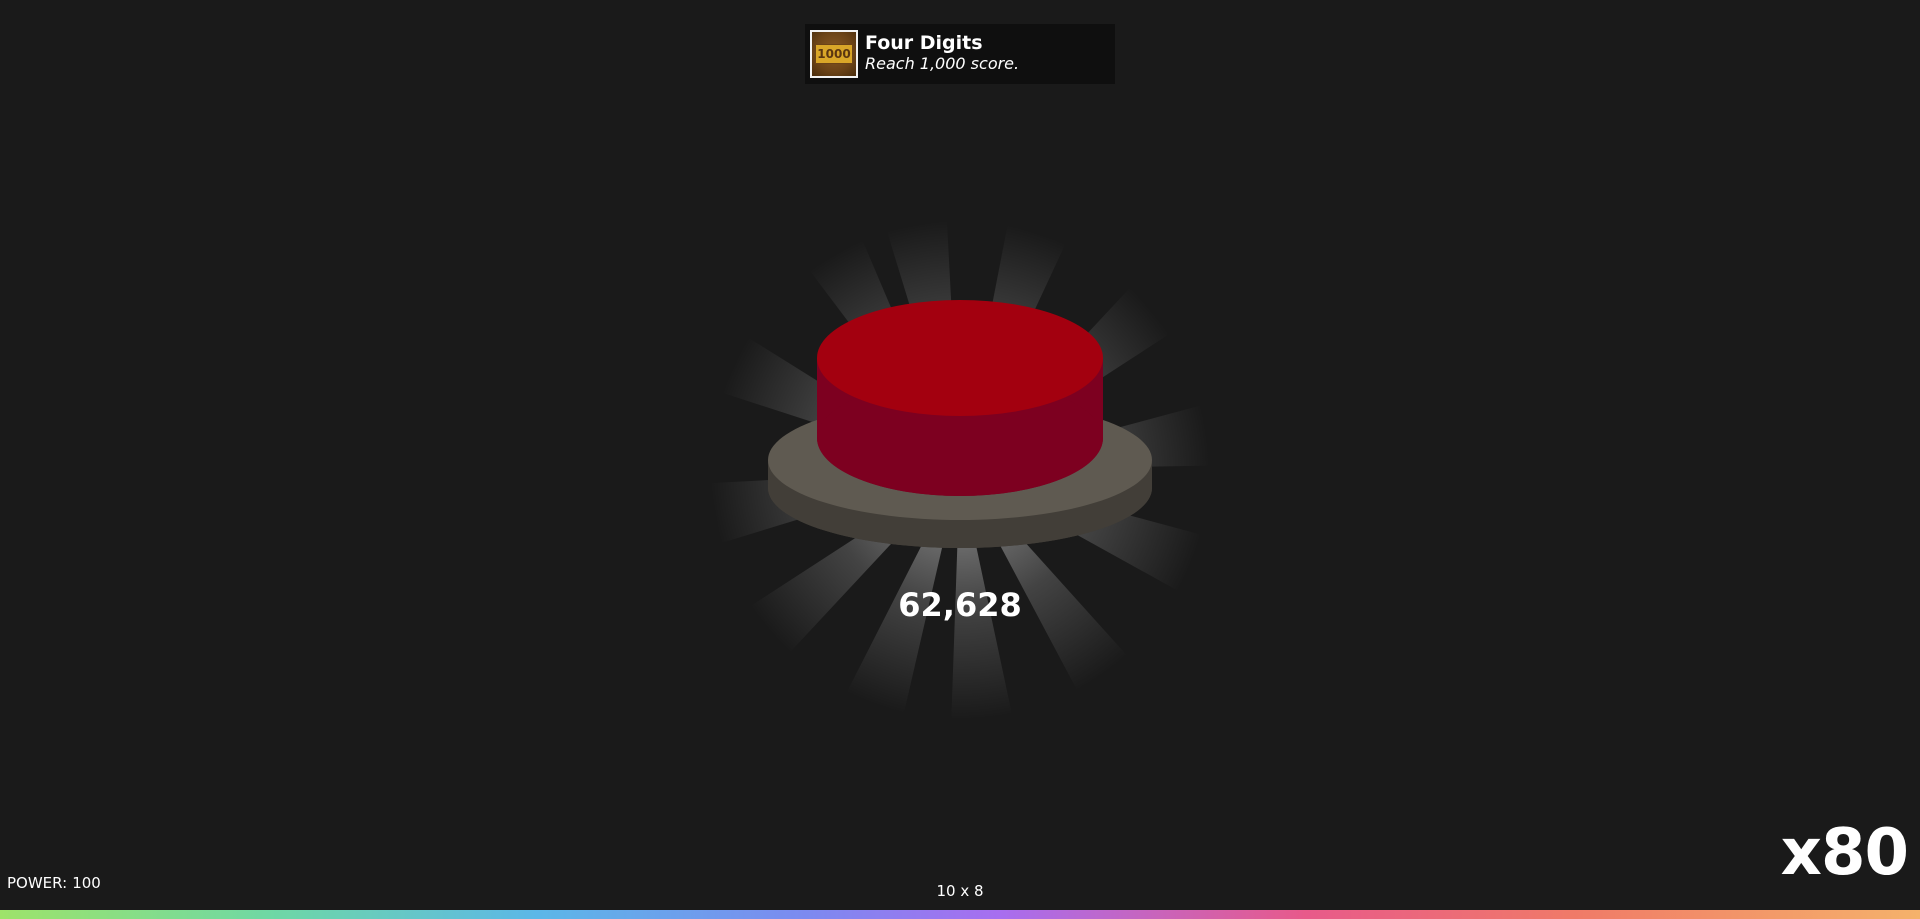 The width and height of the screenshot is (1920, 919). What do you see at coordinates (960, 914) in the screenshot?
I see `rainbow-progress-bar` at bounding box center [960, 914].